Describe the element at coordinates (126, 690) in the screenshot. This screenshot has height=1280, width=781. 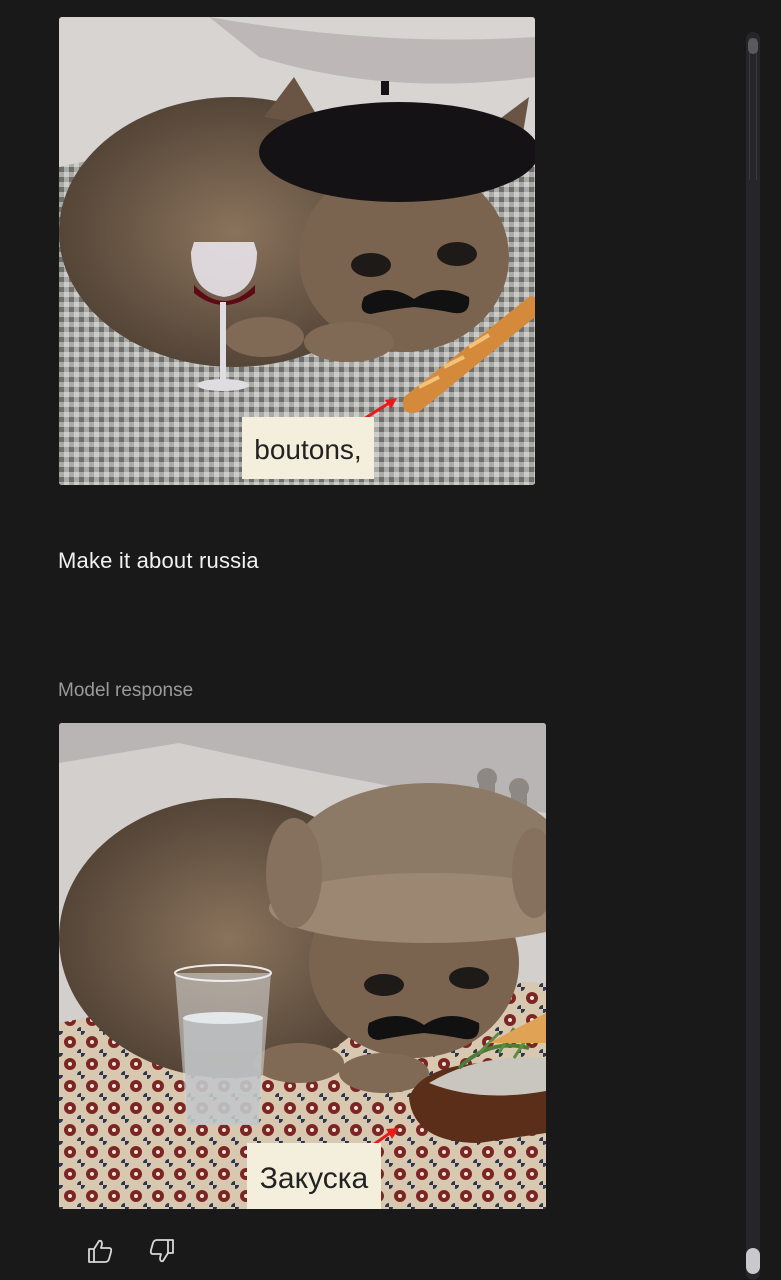
I see `model-response-label: Model response` at that location.